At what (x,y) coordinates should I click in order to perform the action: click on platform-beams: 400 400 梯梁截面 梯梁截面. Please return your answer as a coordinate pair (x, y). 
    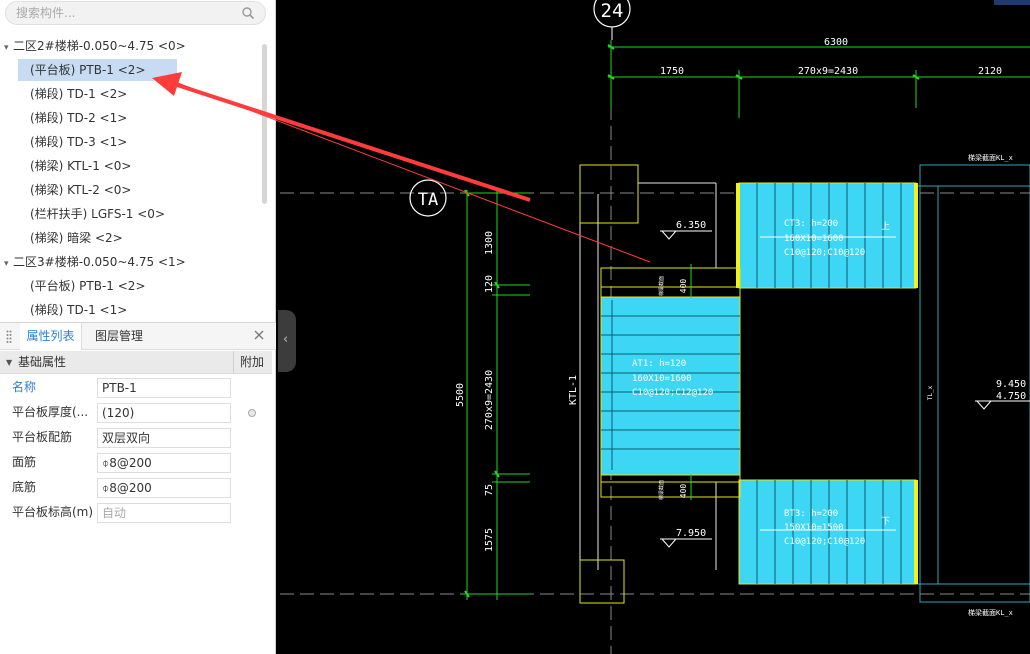
    Looking at the image, I should click on (670, 382).